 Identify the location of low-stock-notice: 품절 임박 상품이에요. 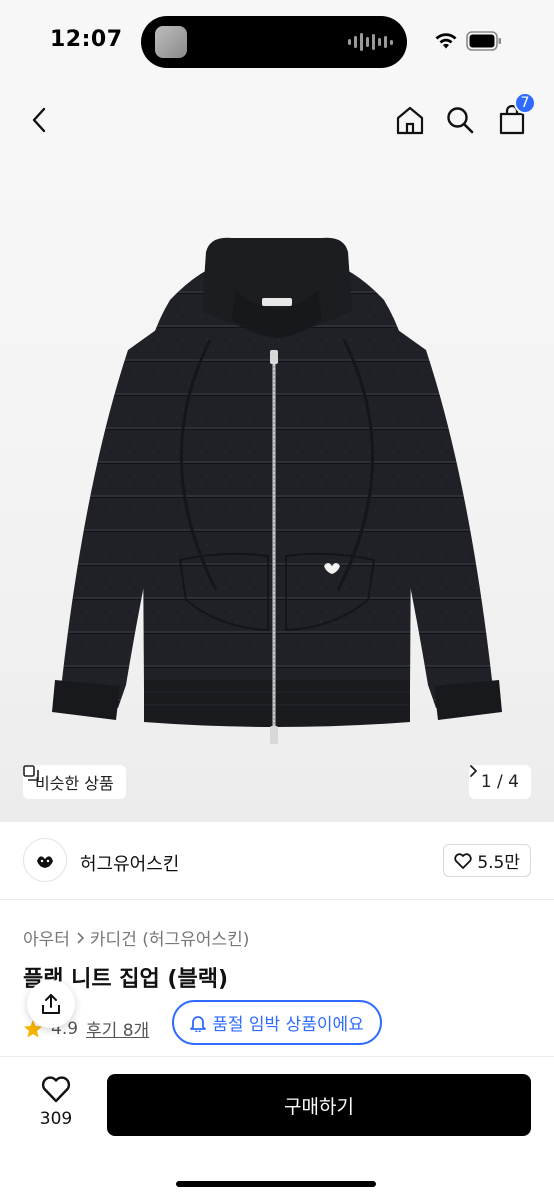
(277, 1022).